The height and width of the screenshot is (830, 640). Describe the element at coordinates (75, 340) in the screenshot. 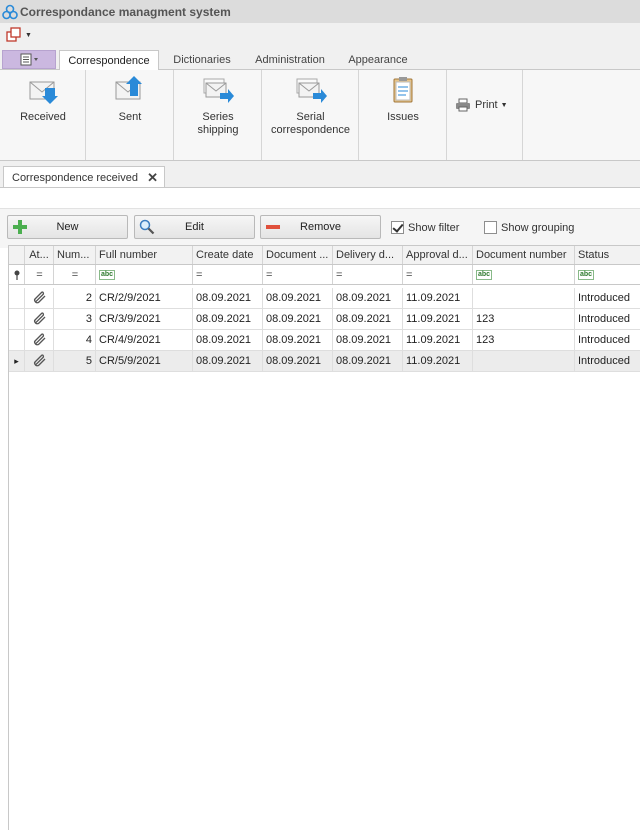

I see `number-cell: 4` at that location.